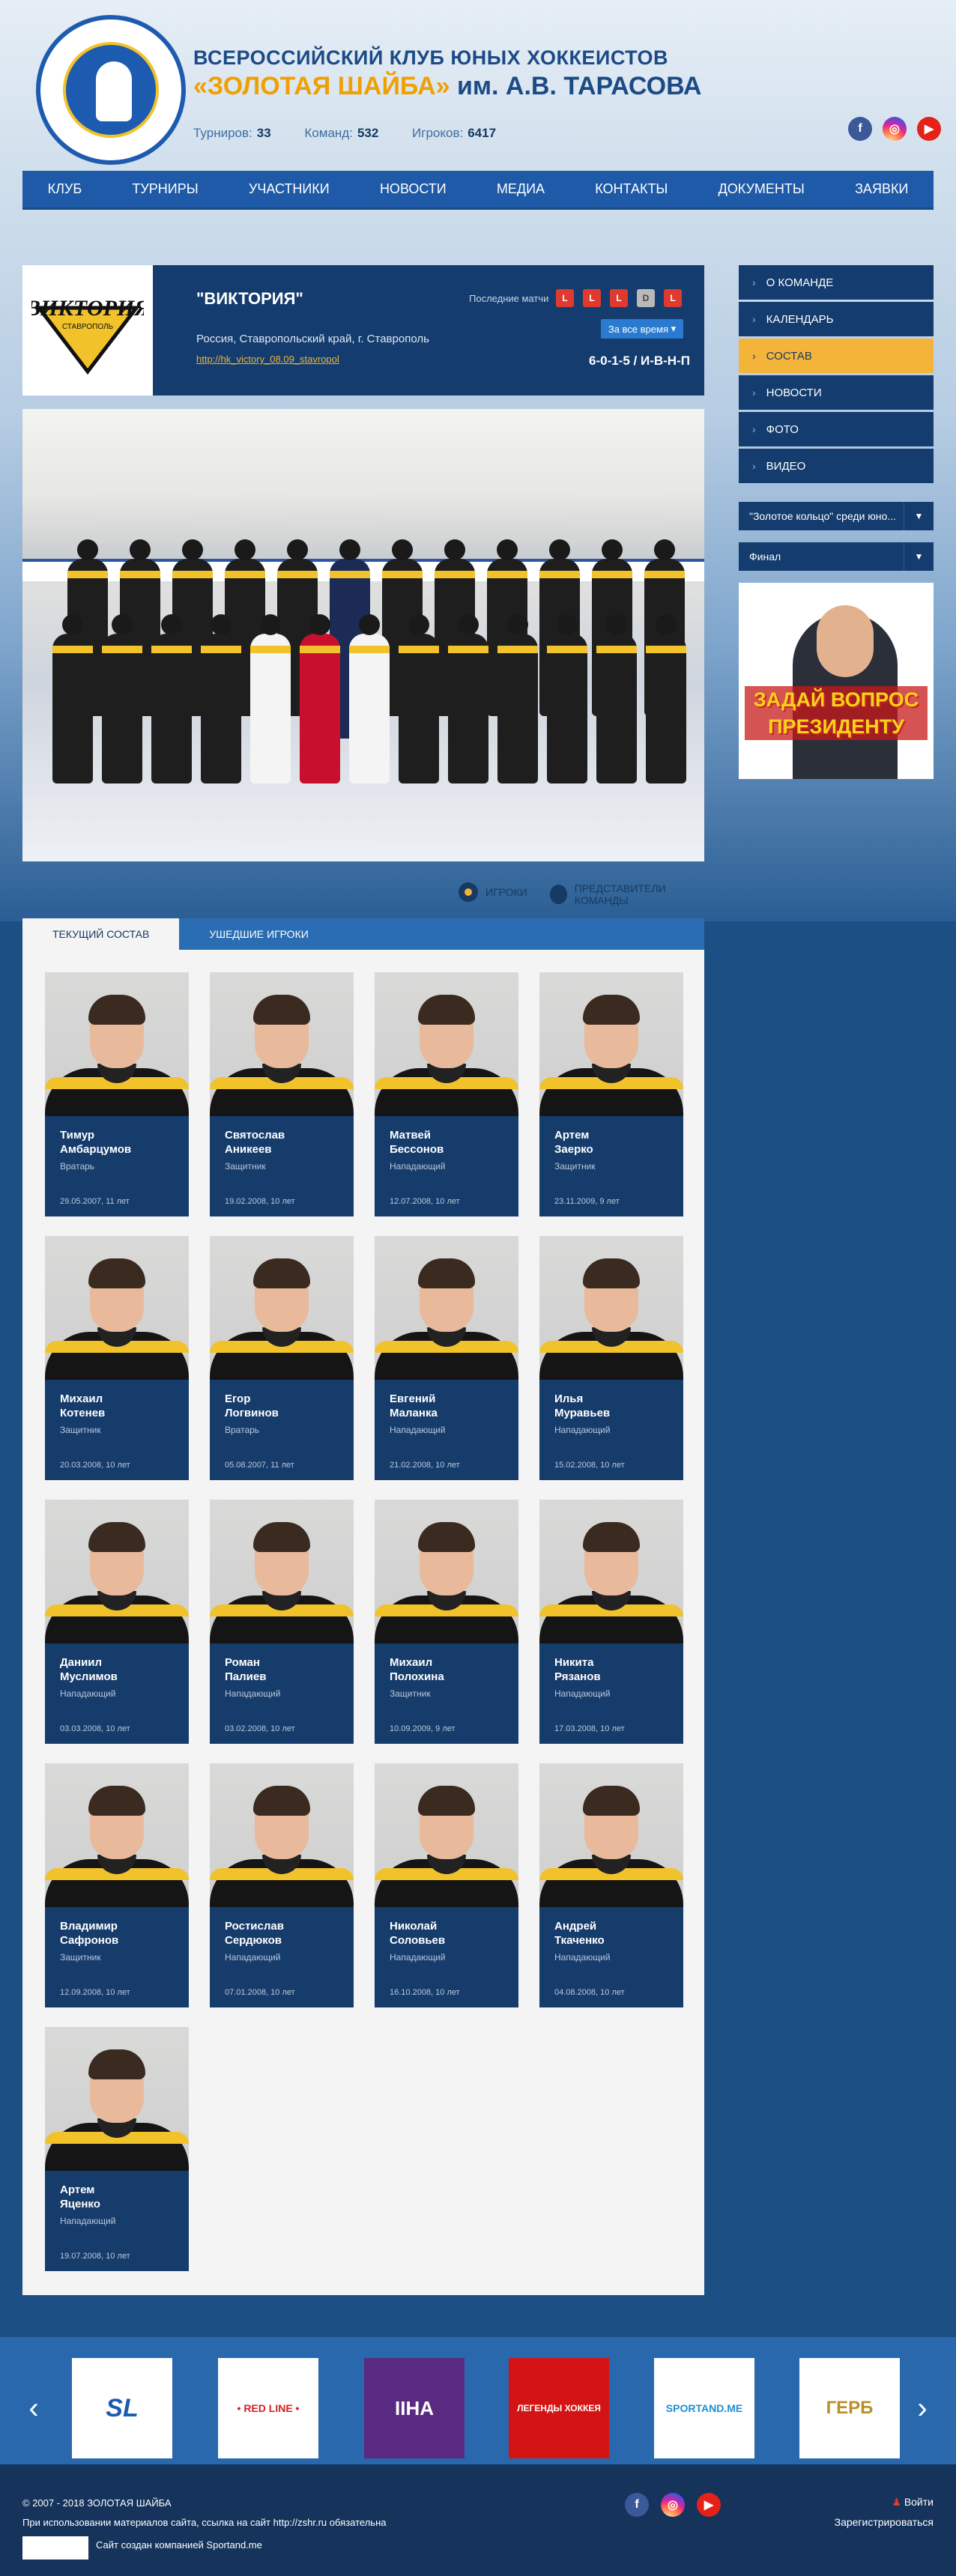 This screenshot has height=2576, width=956. Describe the element at coordinates (282, 1835) in the screenshot. I see `player-photo` at that location.